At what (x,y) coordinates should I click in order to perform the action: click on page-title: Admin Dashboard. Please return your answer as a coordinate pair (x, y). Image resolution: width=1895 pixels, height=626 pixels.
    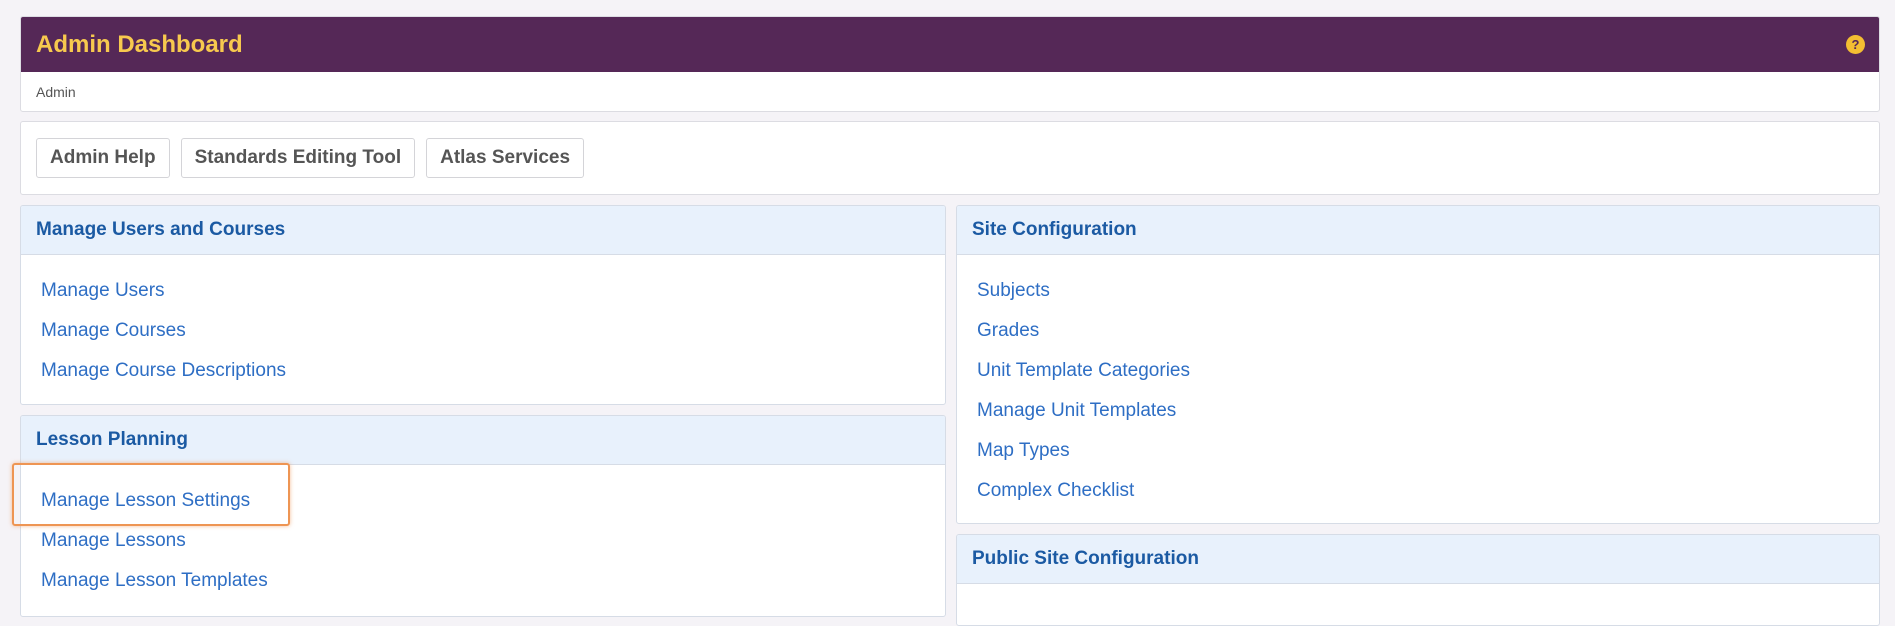
    Looking at the image, I should click on (139, 44).